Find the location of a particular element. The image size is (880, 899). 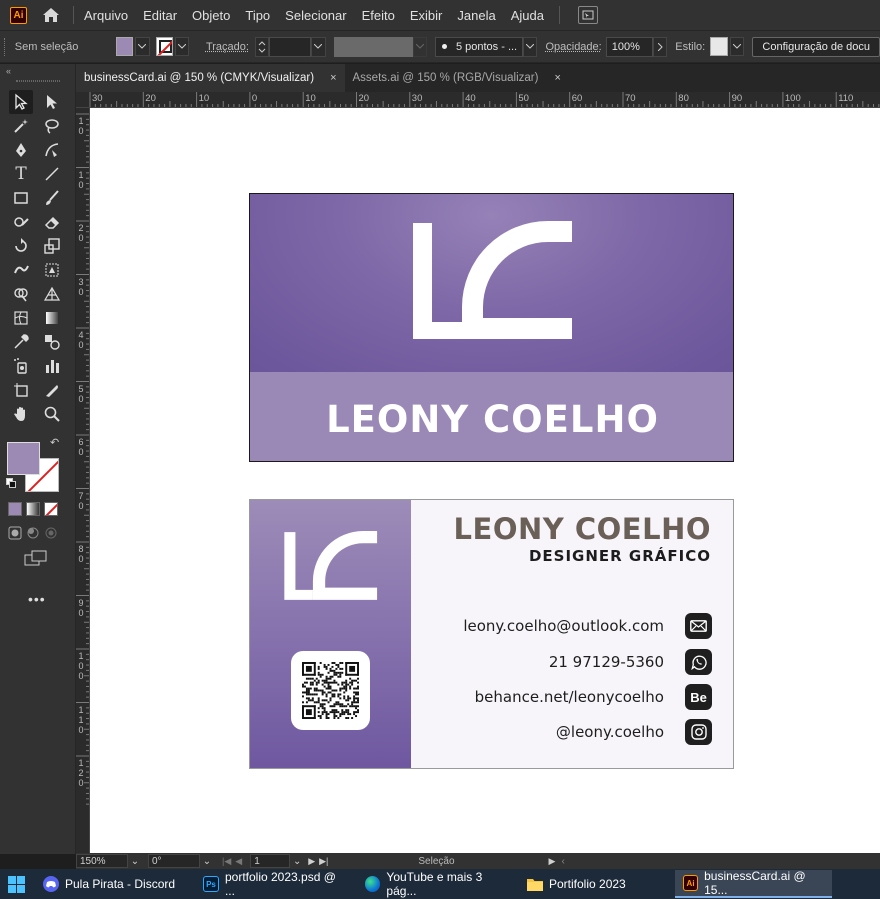

menu-tipo: Tipo is located at coordinates (257, 15).